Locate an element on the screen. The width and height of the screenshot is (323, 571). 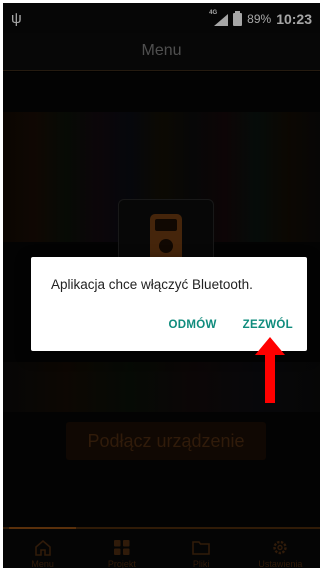
dialog-actions: ODMÓW ZEZWÓL is located at coordinates (231, 325).